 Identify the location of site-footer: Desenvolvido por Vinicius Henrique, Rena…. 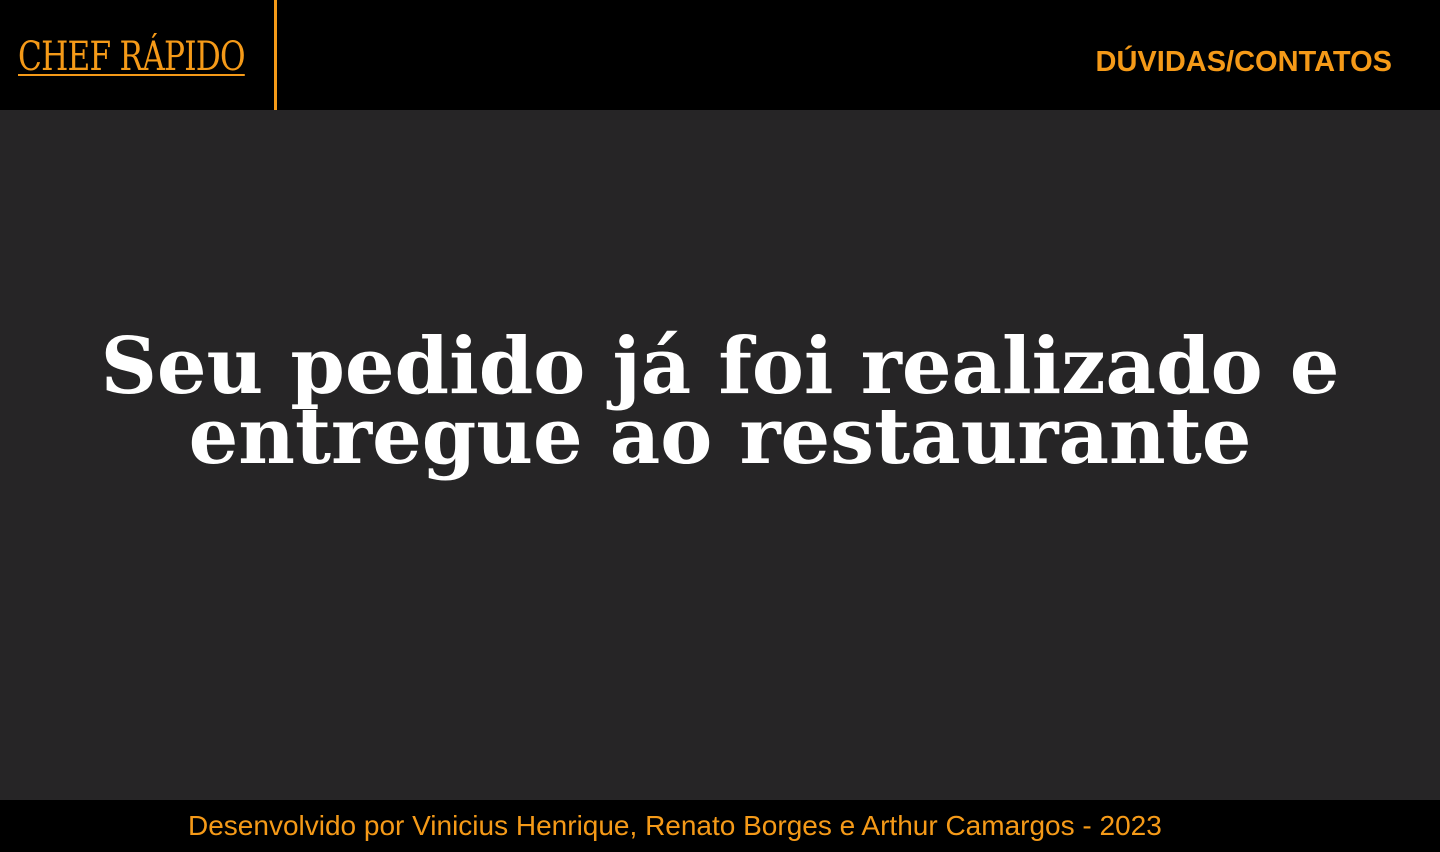
(720, 826).